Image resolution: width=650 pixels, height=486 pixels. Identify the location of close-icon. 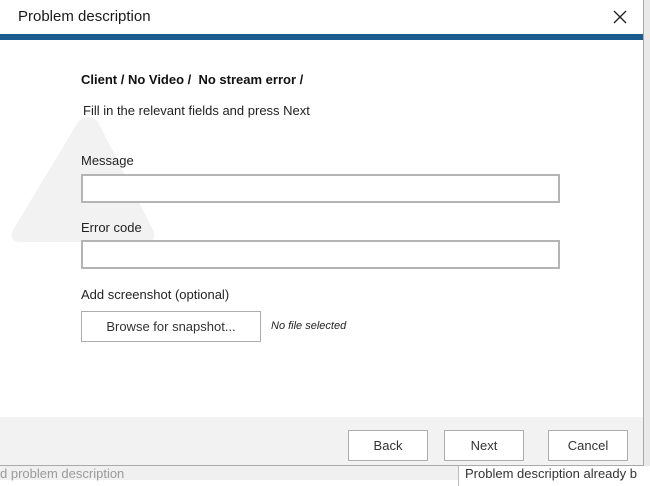
(620, 17).